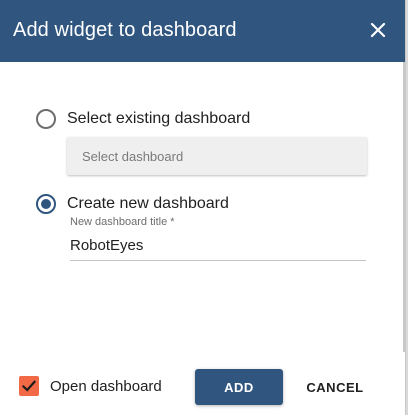  Describe the element at coordinates (46, 204) in the screenshot. I see `create-new-dashboard-radio` at that location.